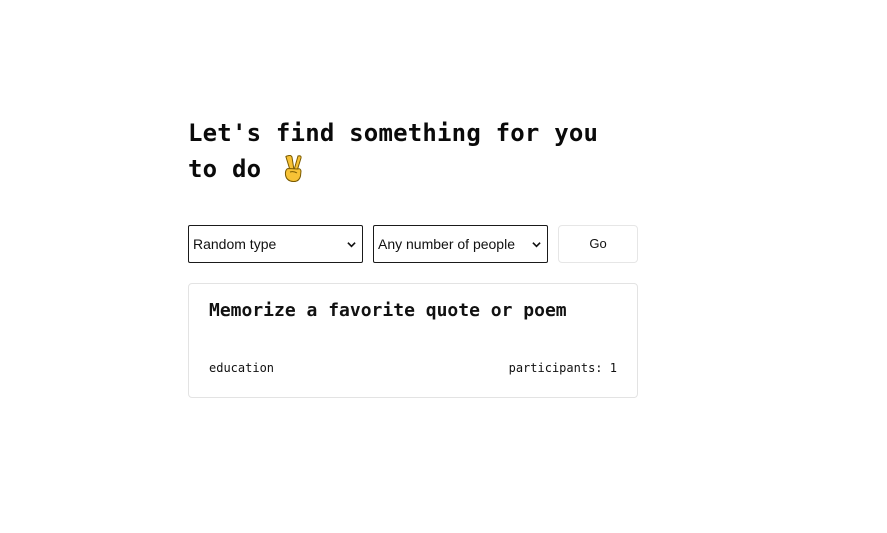 The width and height of the screenshot is (887, 533). What do you see at coordinates (388, 310) in the screenshot?
I see `activity-title: Memorize a favorite quote or poem` at bounding box center [388, 310].